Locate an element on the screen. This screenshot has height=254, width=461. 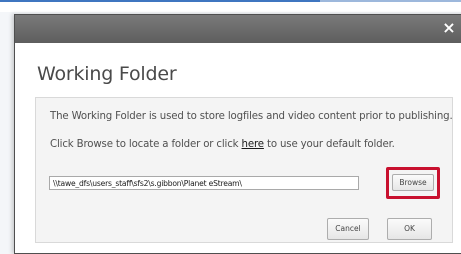
window-accent-line-right is located at coordinates (390, 1).